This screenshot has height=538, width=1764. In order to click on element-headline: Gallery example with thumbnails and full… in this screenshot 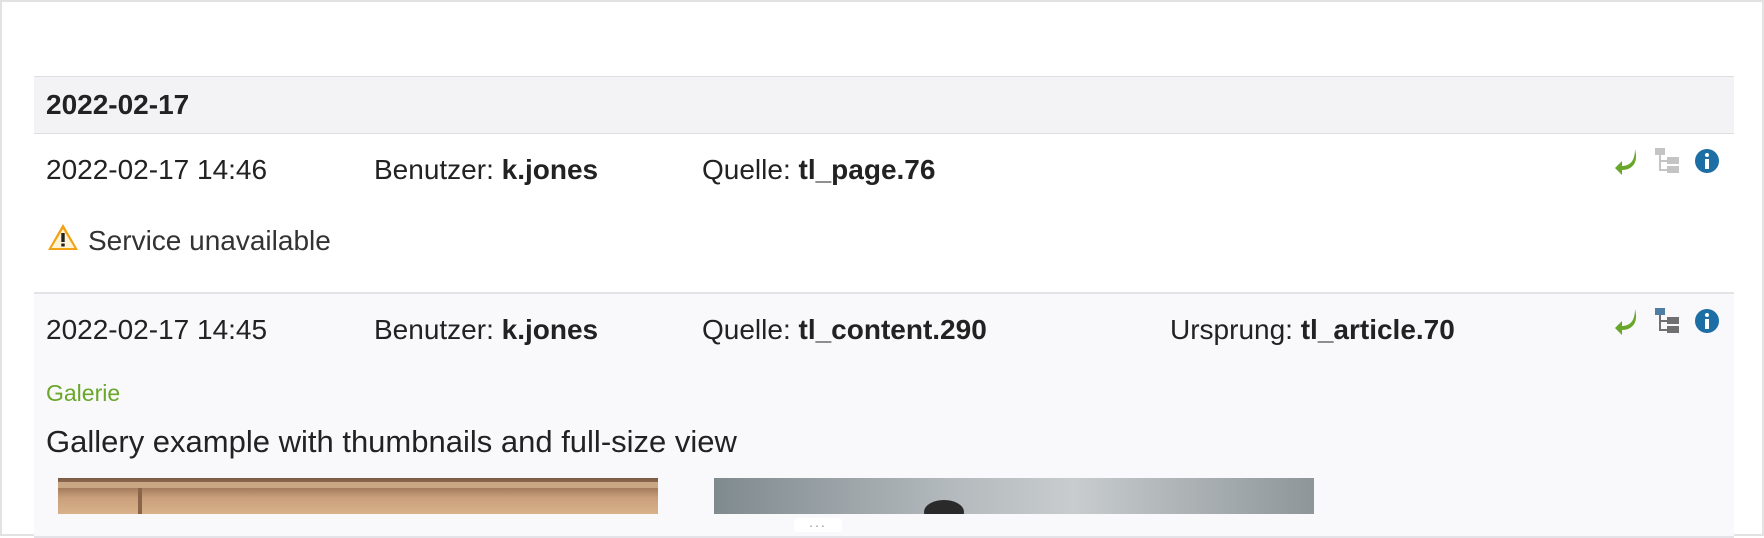, I will do `click(391, 441)`.